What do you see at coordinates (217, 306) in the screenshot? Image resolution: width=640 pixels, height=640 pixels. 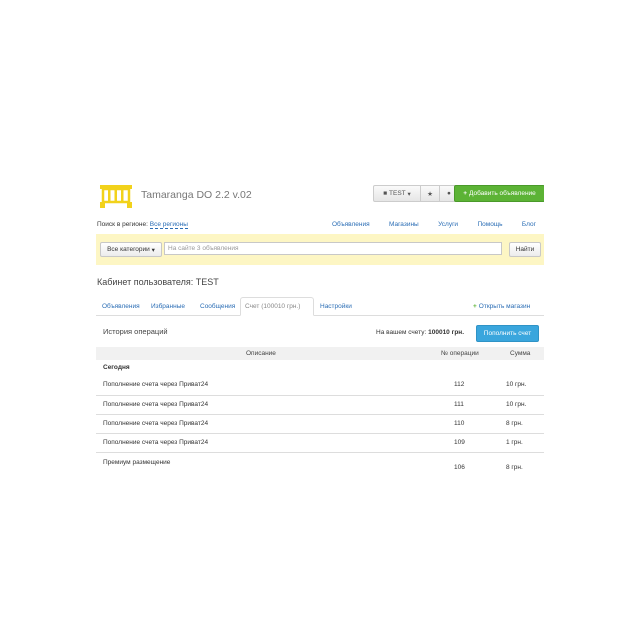 I see `tab-messages: Сообщения` at bounding box center [217, 306].